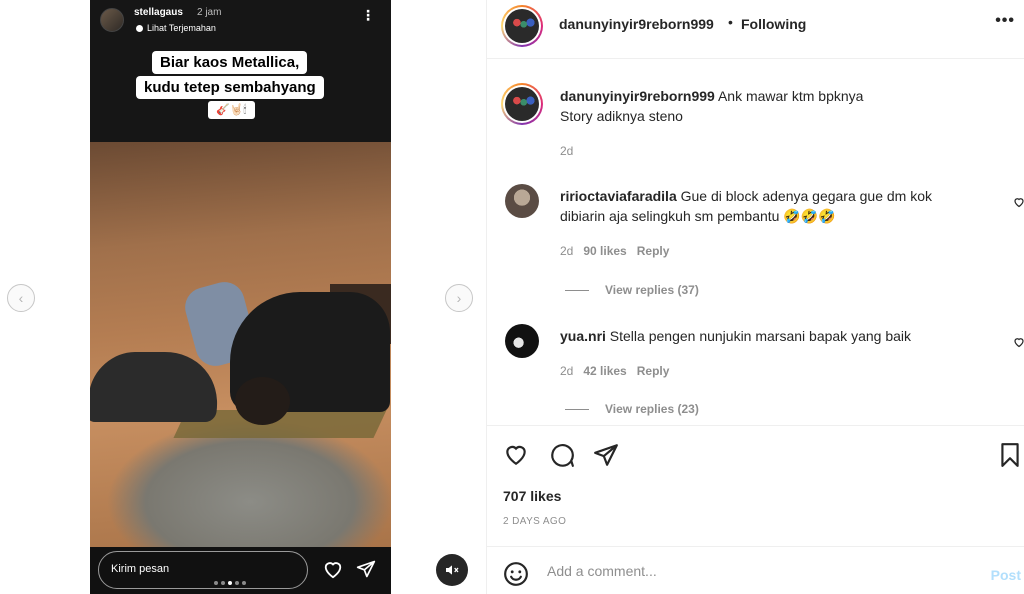  Describe the element at coordinates (262, 401) in the screenshot. I see `photo-person-head` at that location.